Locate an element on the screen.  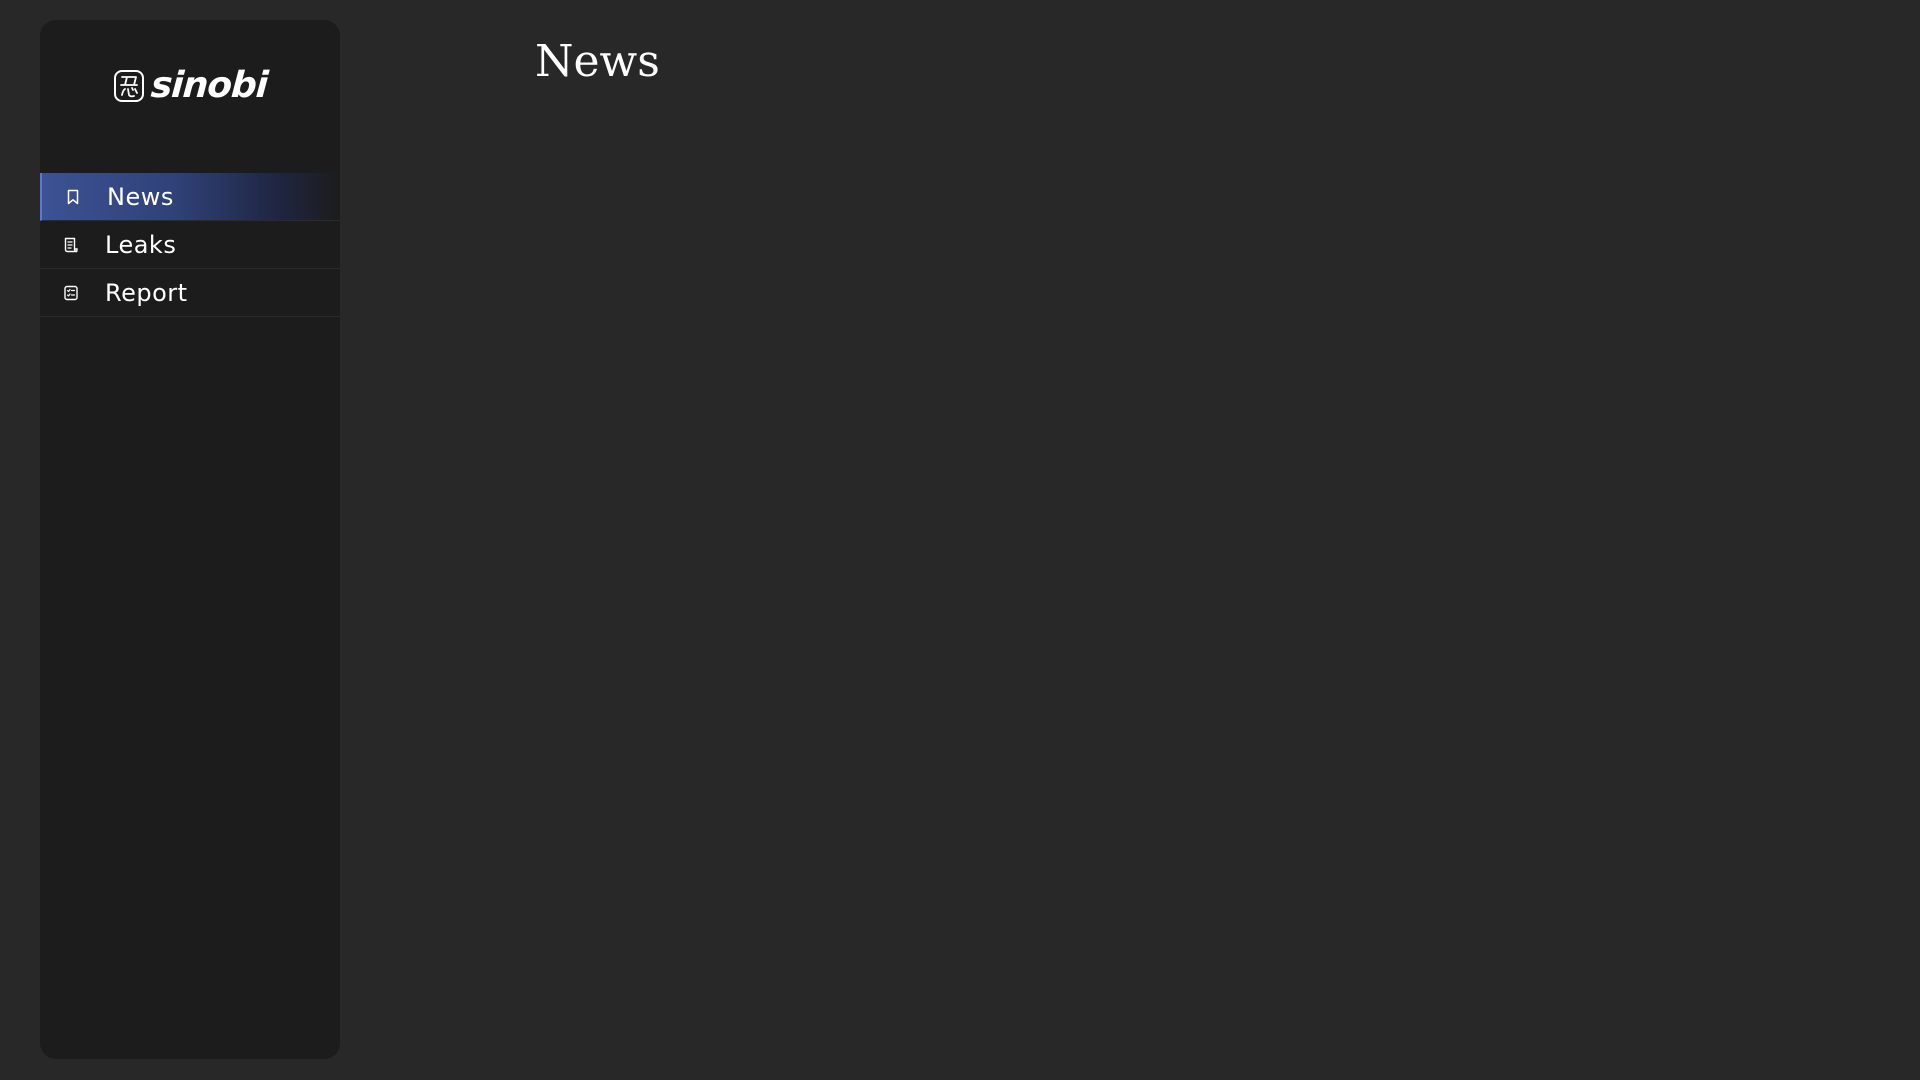
sidebar-nav: News Leaks Report is located at coordinates (190, 245).